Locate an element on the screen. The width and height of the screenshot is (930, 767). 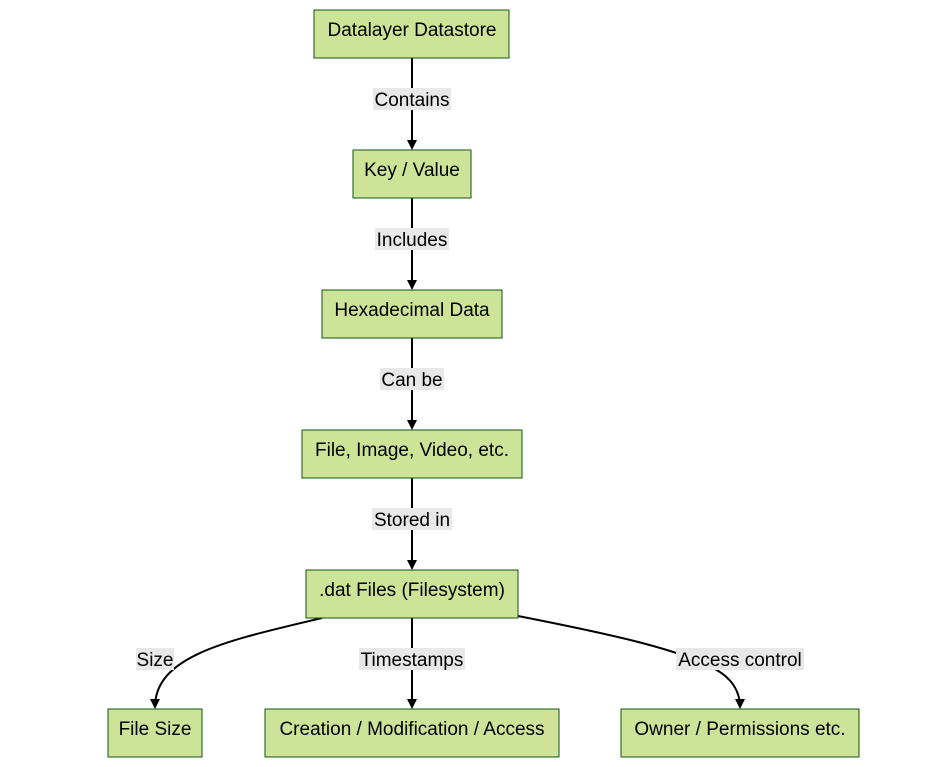
svg-text:Creation / Modification / Acce: Creation / Modification / Access is located at coordinates (411, 729).